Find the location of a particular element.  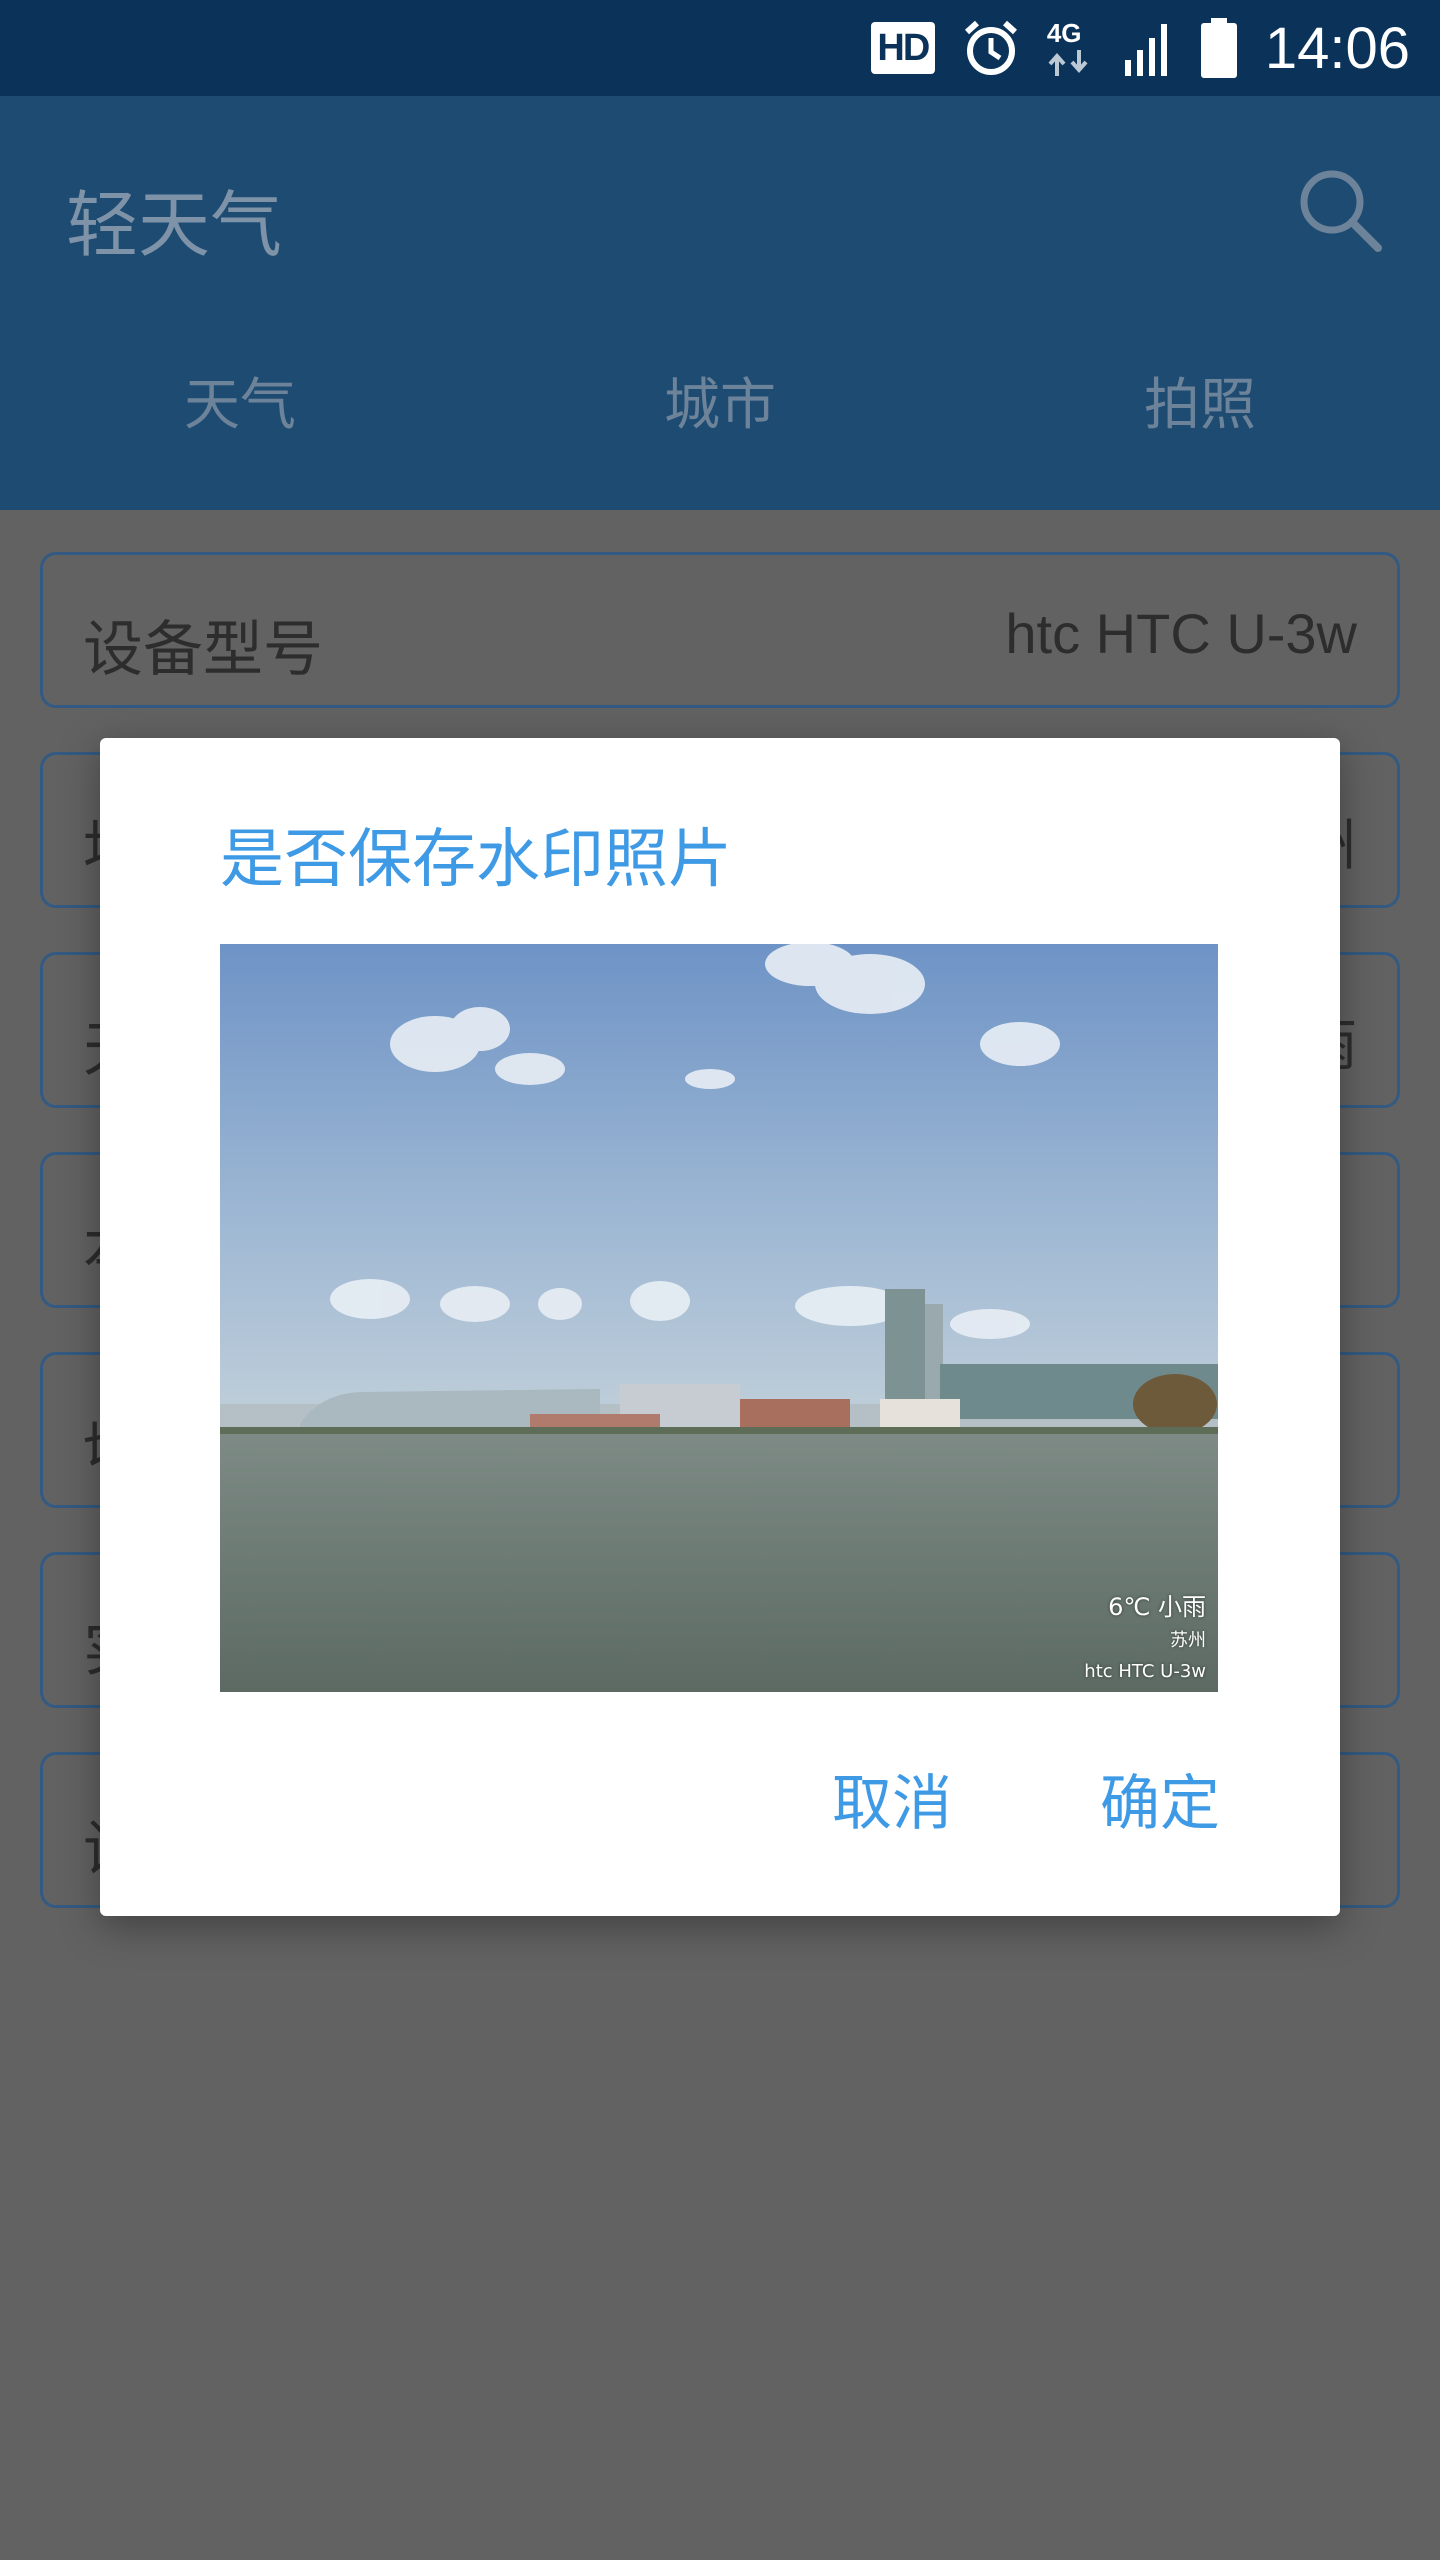

dialog-actions: 取消 确定 is located at coordinates (1026, 1798).